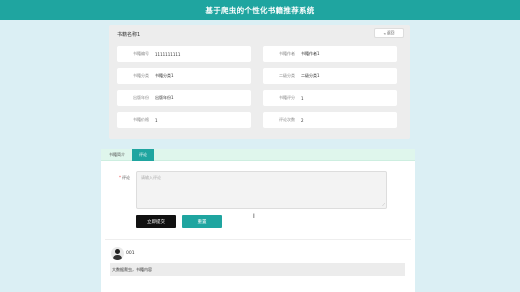  I want to click on field-value: 出版年份1, so click(164, 97).